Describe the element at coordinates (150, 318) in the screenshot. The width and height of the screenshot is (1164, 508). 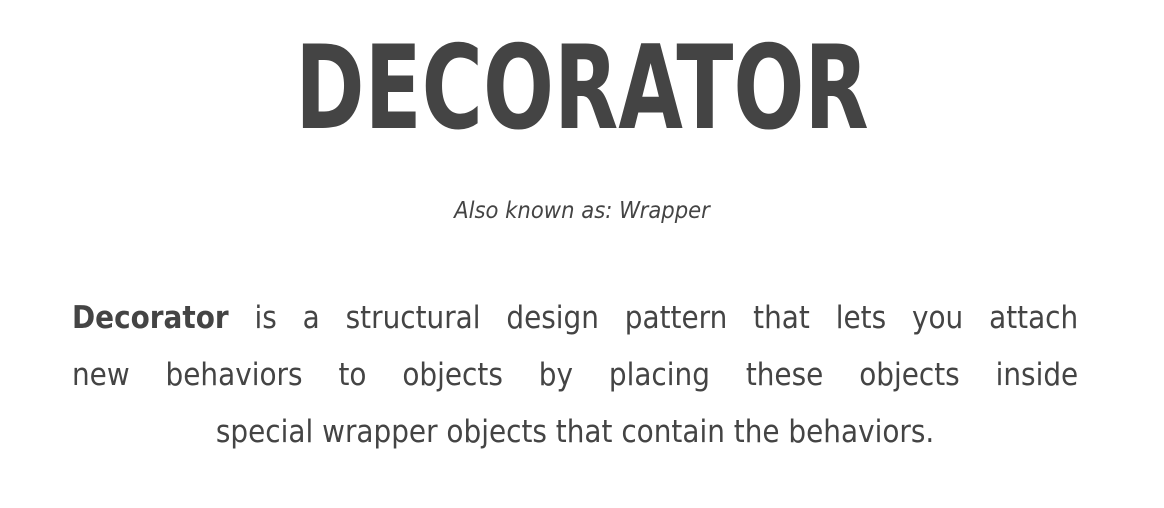
I see `intro-term: Decorator` at that location.